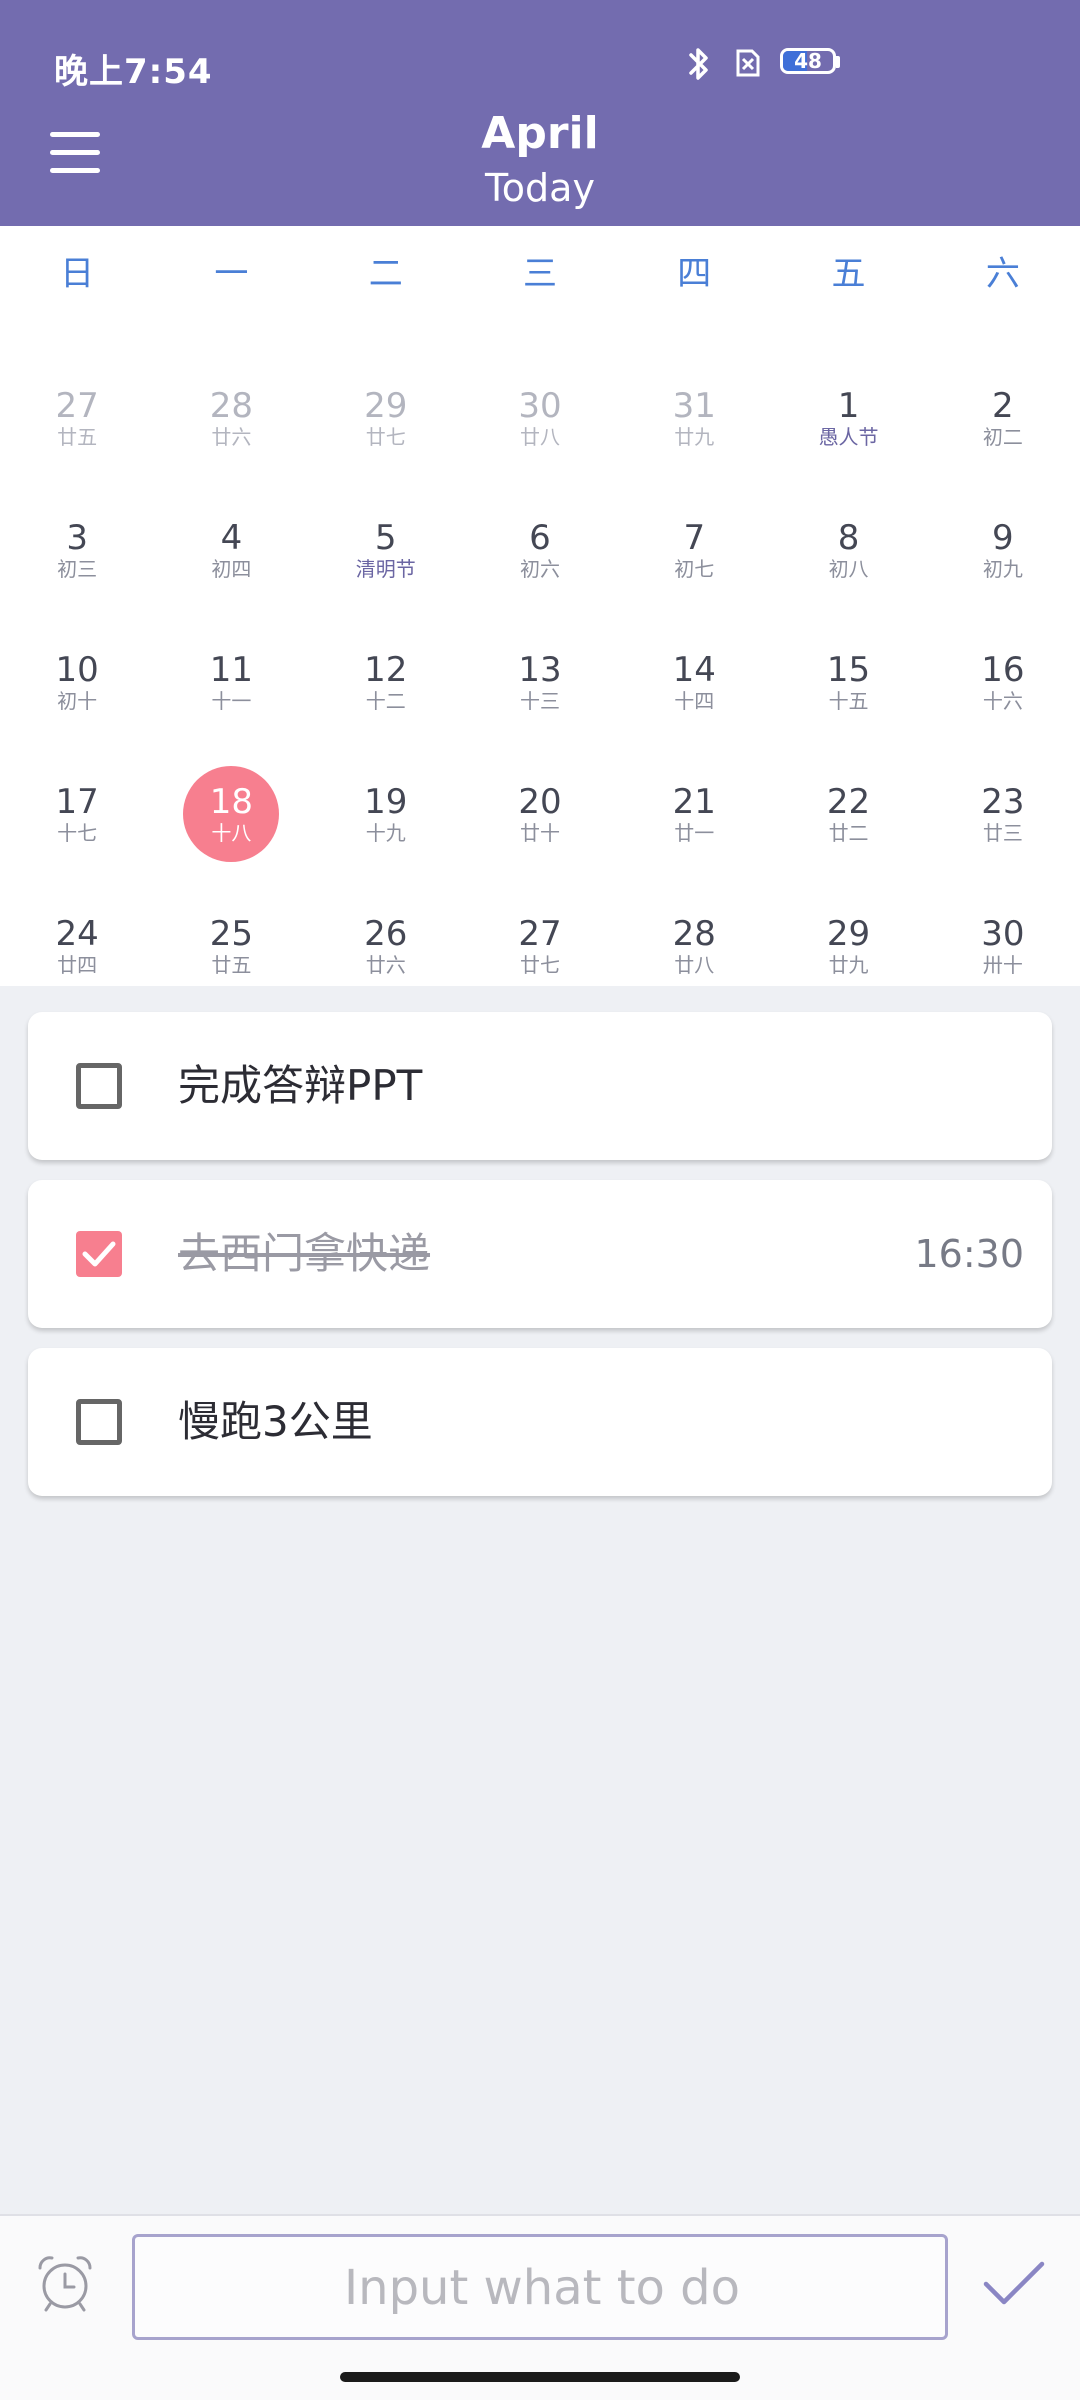 This screenshot has height=2400, width=1080. What do you see at coordinates (694, 670) in the screenshot?
I see `day-number: 14` at bounding box center [694, 670].